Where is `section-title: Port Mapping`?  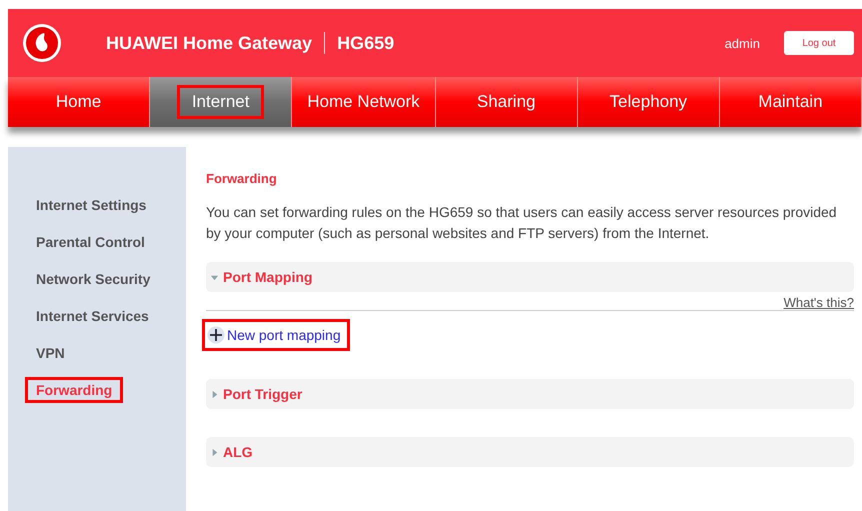
section-title: Port Mapping is located at coordinates (267, 277).